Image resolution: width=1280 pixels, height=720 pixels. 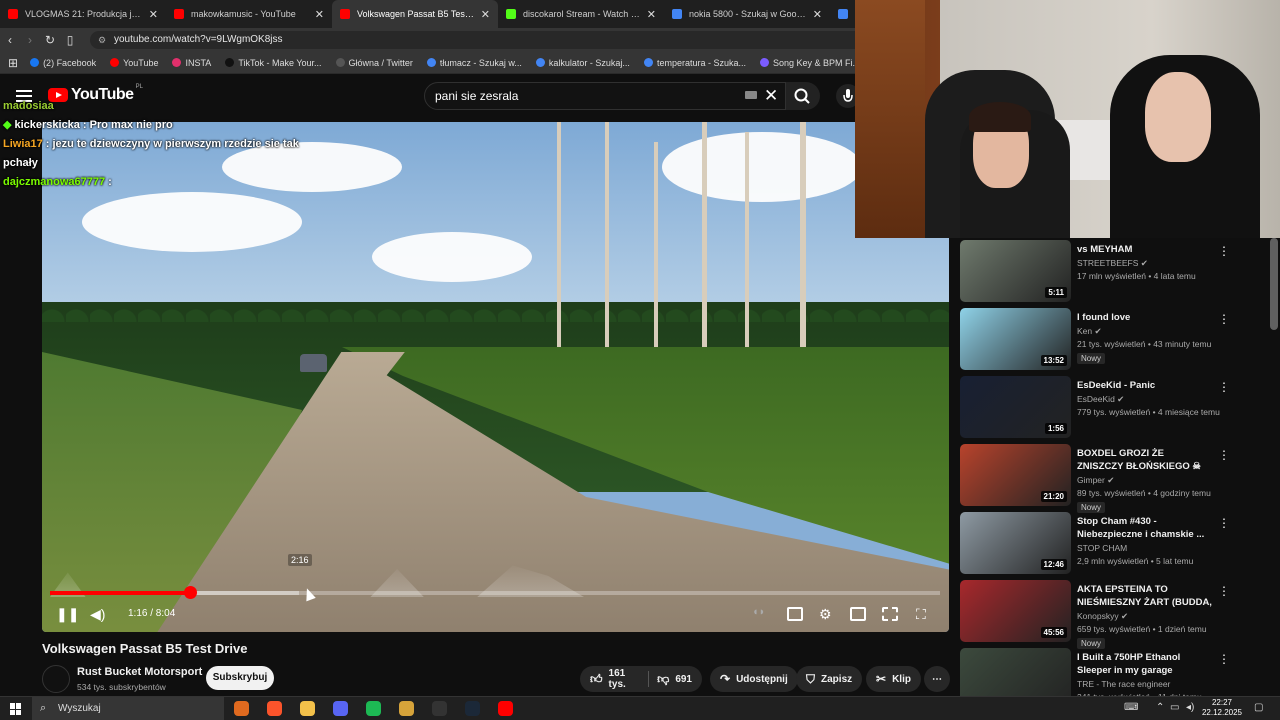 I want to click on spotify-icon, so click(x=373, y=708).